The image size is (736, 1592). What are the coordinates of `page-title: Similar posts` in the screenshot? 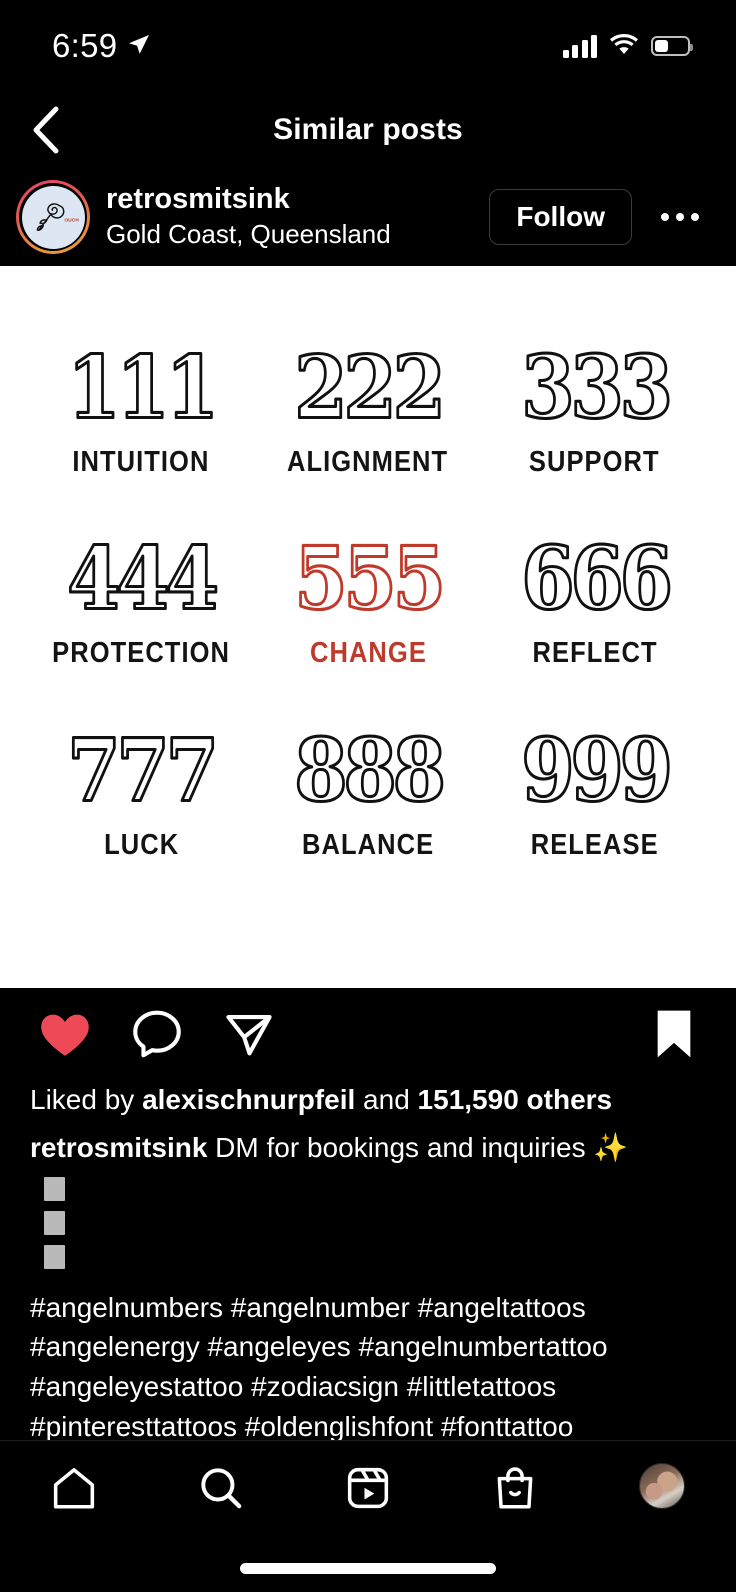 It's located at (368, 129).